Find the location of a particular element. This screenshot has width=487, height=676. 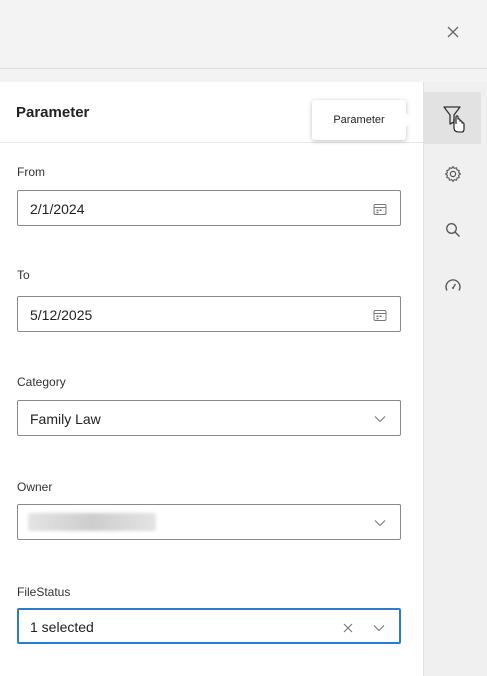

rail-settings-button is located at coordinates (452, 174).